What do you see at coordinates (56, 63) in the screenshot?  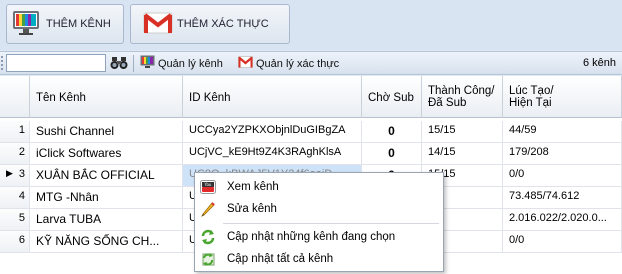 I see `search-input` at bounding box center [56, 63].